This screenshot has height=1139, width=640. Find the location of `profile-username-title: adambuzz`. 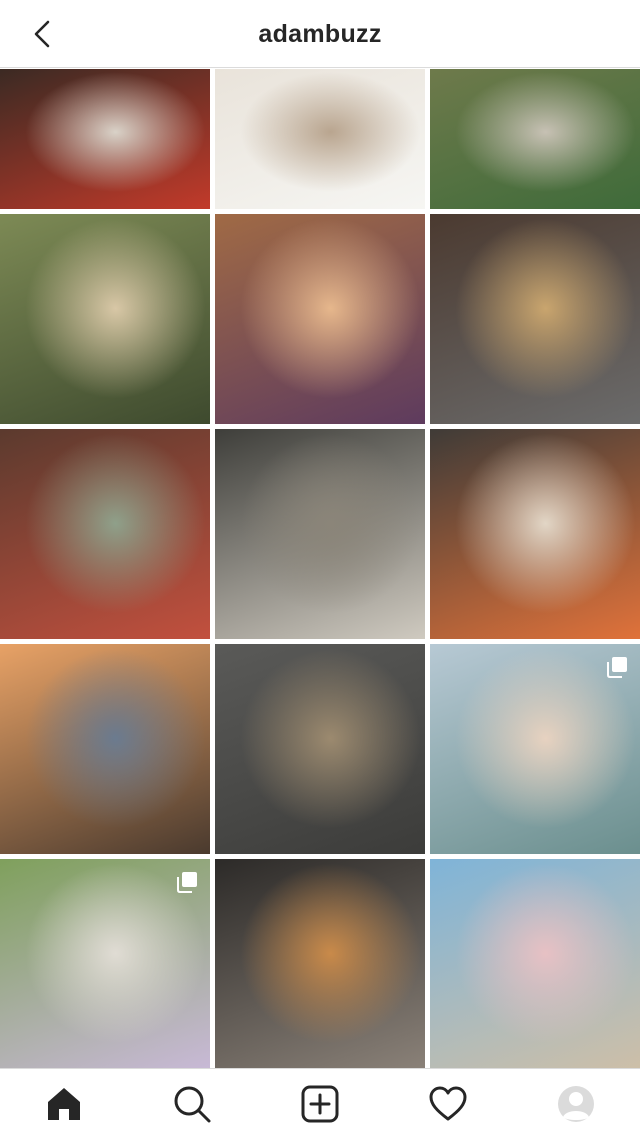

profile-username-title: adambuzz is located at coordinates (320, 34).